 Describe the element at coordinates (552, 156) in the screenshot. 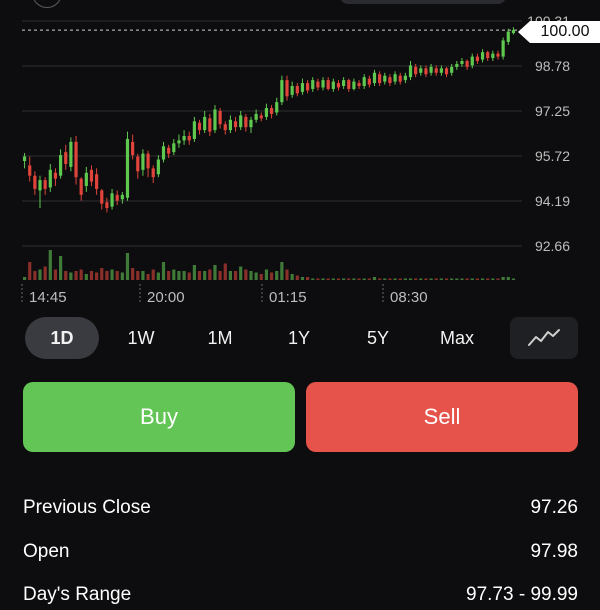

I see `y-tick-label: 95.72` at that location.